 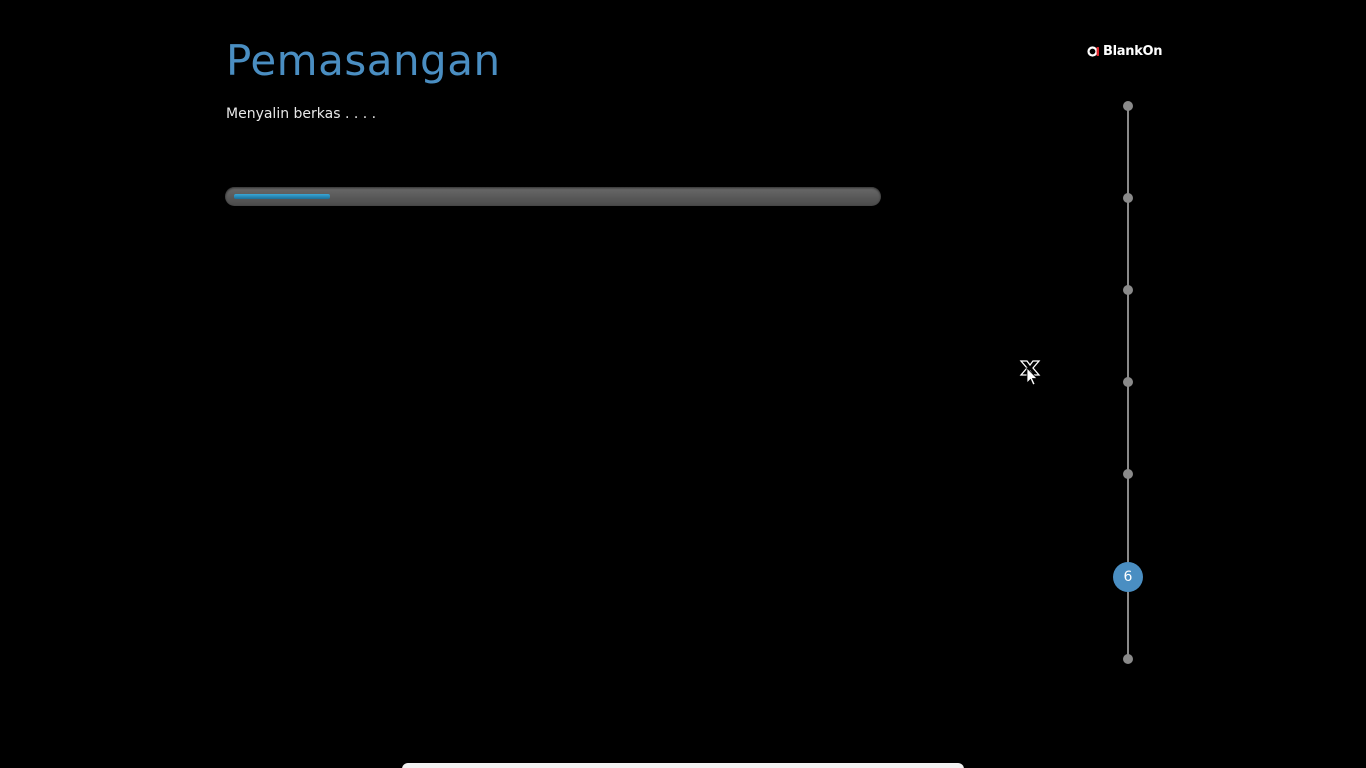 I want to click on progress-bar-fill, so click(x=282, y=196).